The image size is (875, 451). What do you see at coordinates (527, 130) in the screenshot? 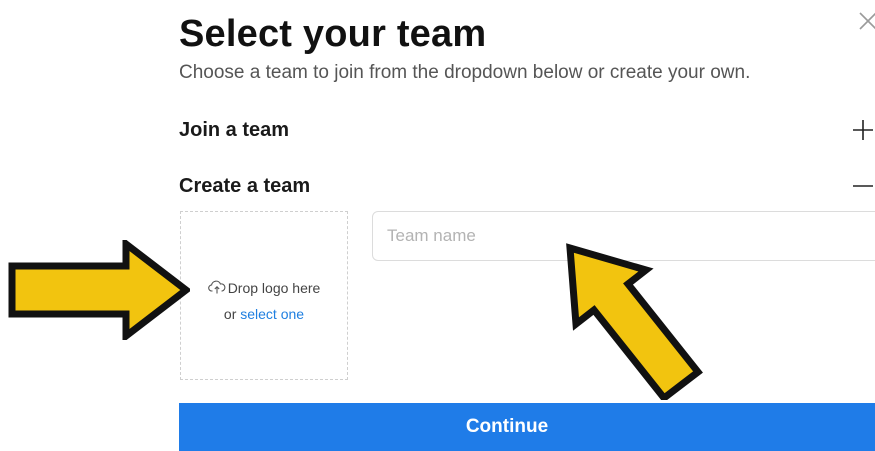
I see `join-team-section-header: Join a team` at bounding box center [527, 130].